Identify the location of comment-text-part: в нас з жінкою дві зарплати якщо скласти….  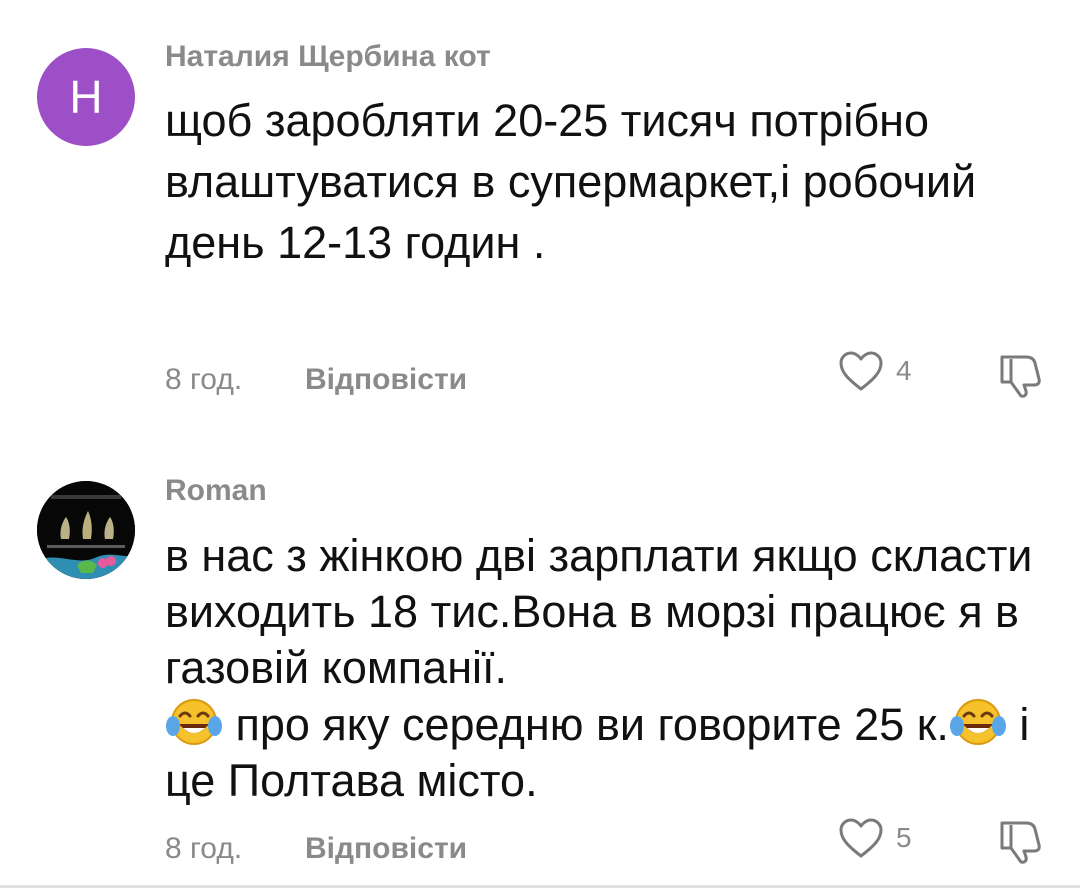
(599, 611).